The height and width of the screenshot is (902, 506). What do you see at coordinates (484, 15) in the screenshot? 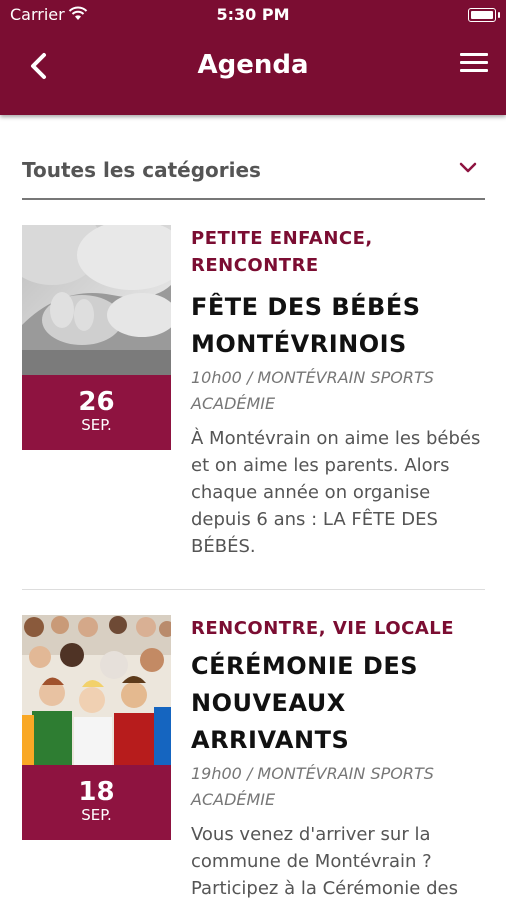
I see `battery-icon` at bounding box center [484, 15].